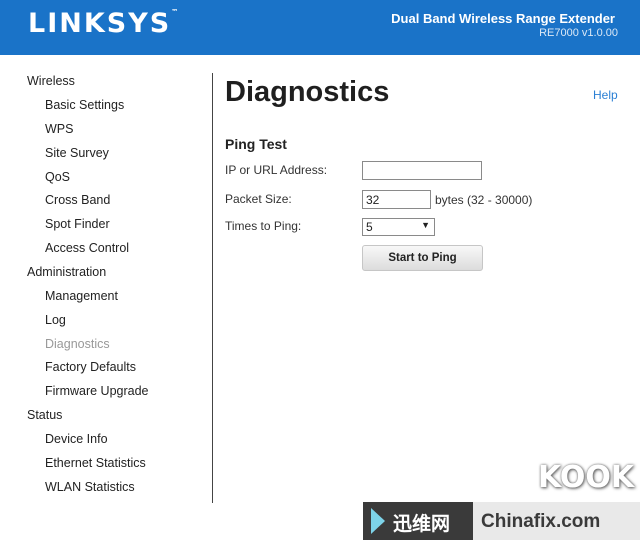 This screenshot has height=546, width=640. Describe the element at coordinates (57, 177) in the screenshot. I see `nav-item-qos: QoS` at that location.